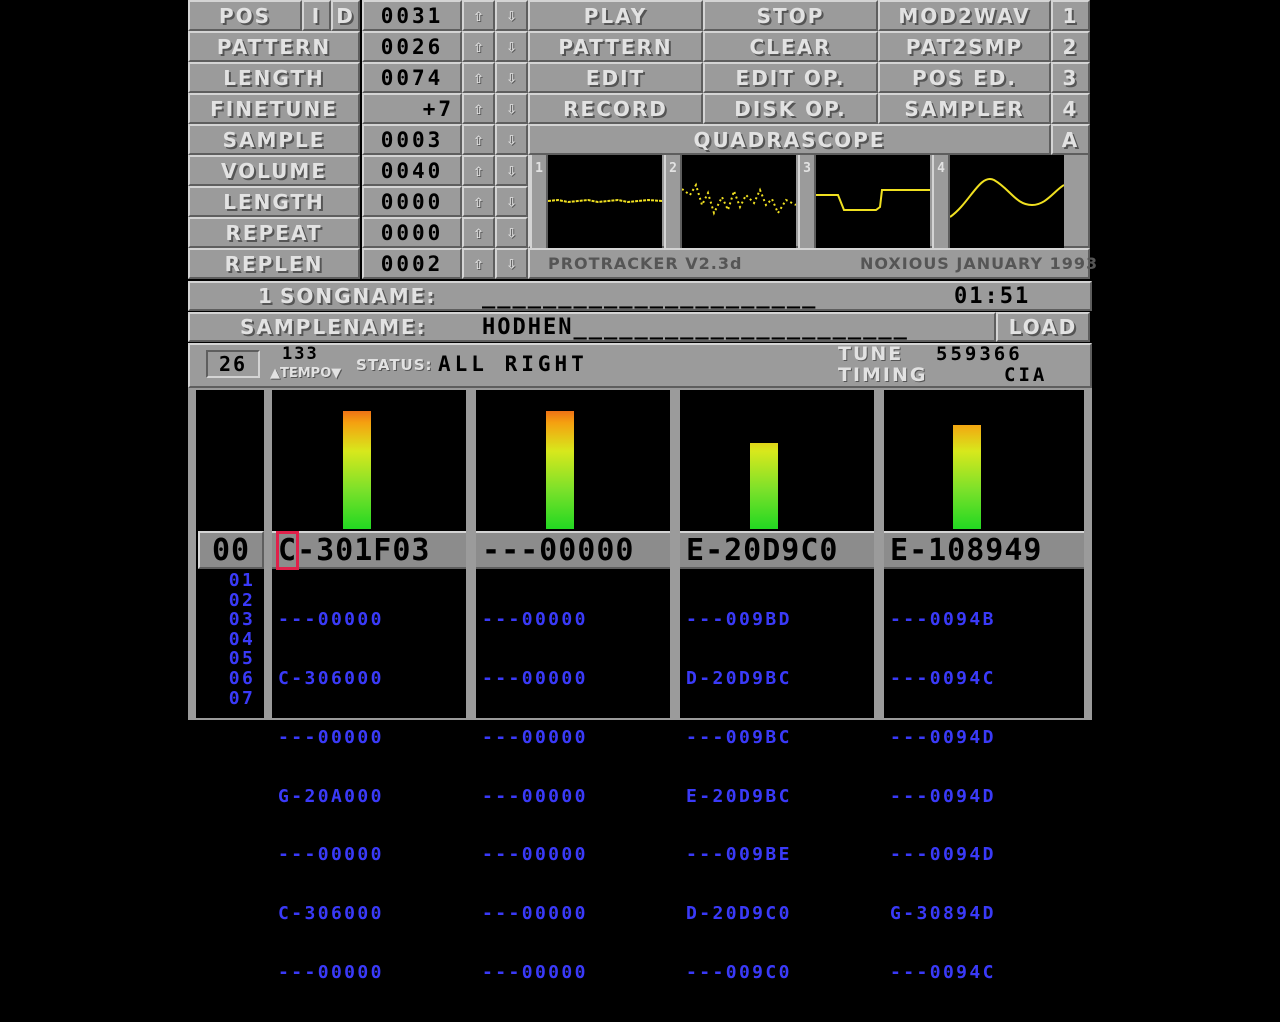  I want to click on tempo-control: ▲TEMPO▼, so click(305, 373).